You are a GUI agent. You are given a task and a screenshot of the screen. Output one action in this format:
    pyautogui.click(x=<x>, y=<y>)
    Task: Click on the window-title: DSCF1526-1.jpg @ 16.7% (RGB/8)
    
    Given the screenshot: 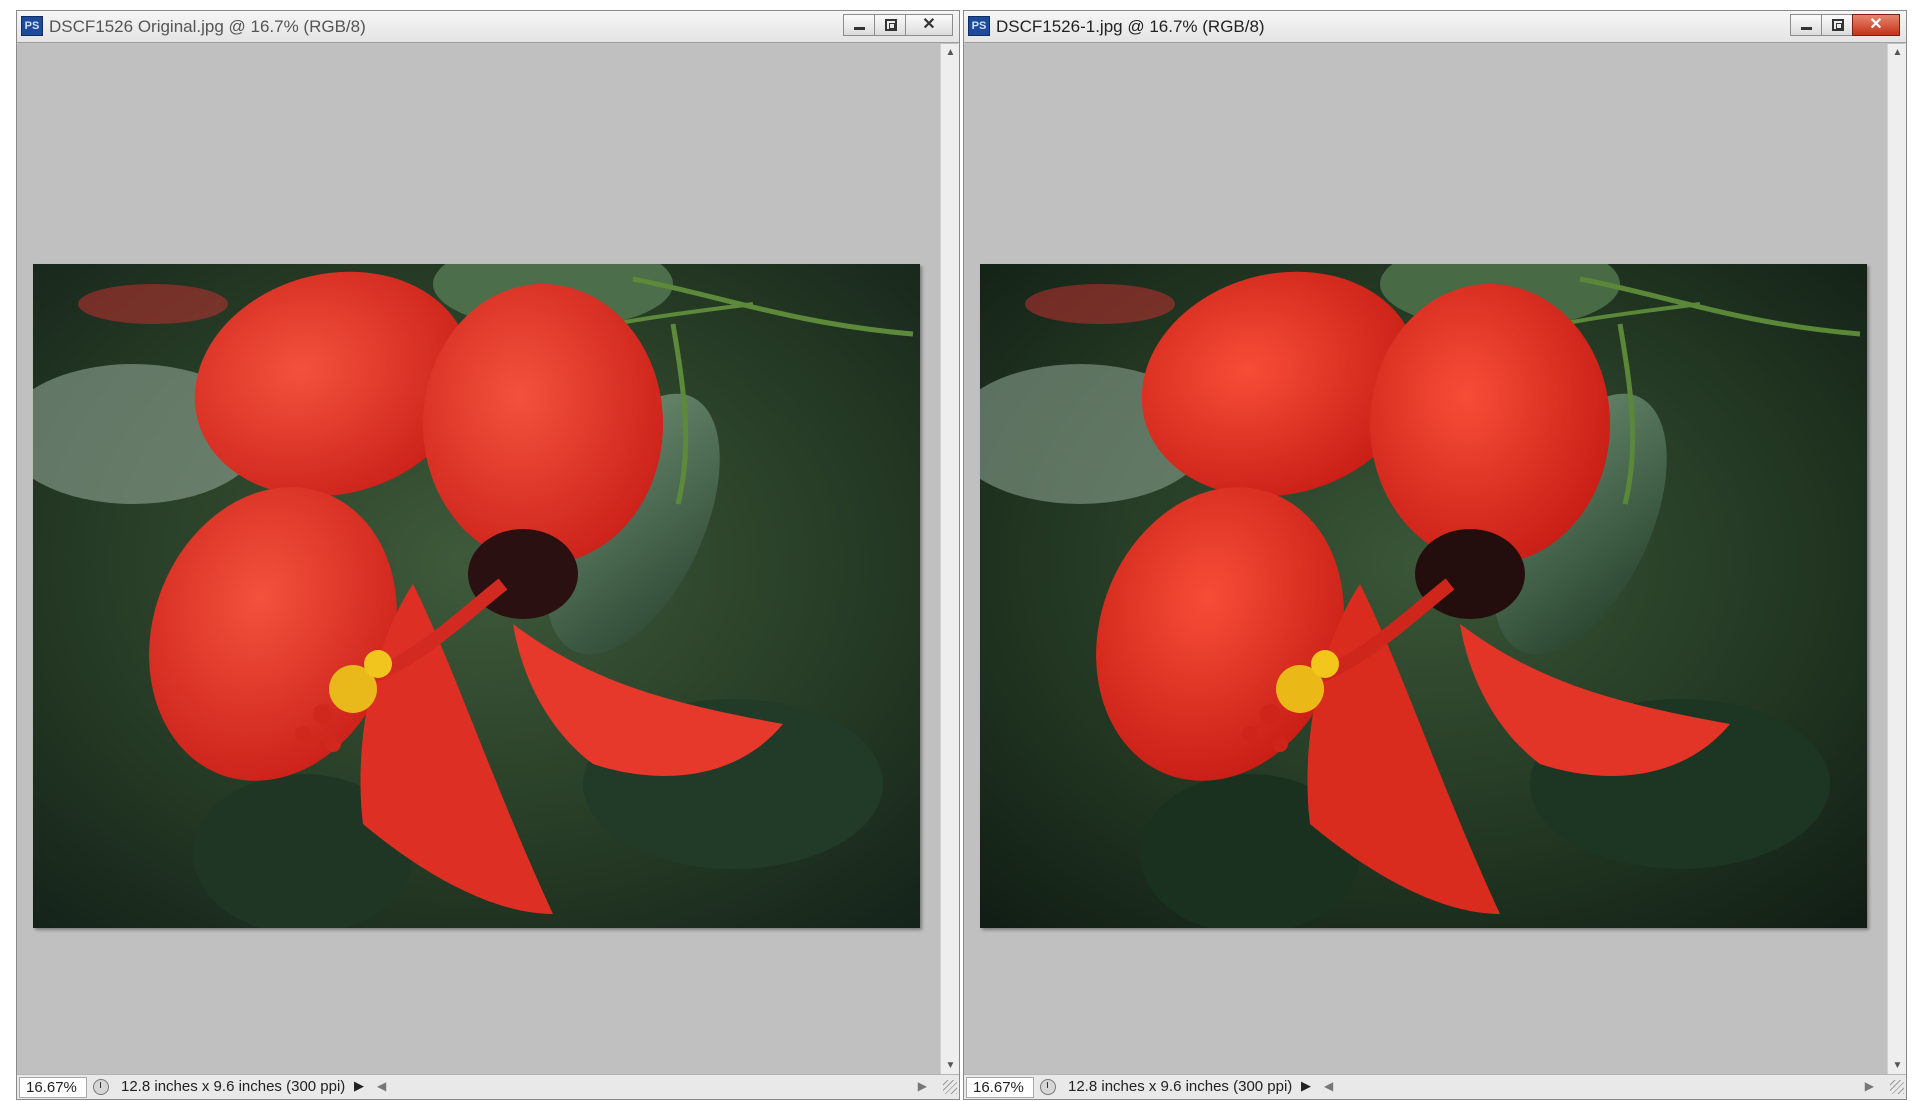 What is the action you would take?
    pyautogui.click(x=1130, y=26)
    